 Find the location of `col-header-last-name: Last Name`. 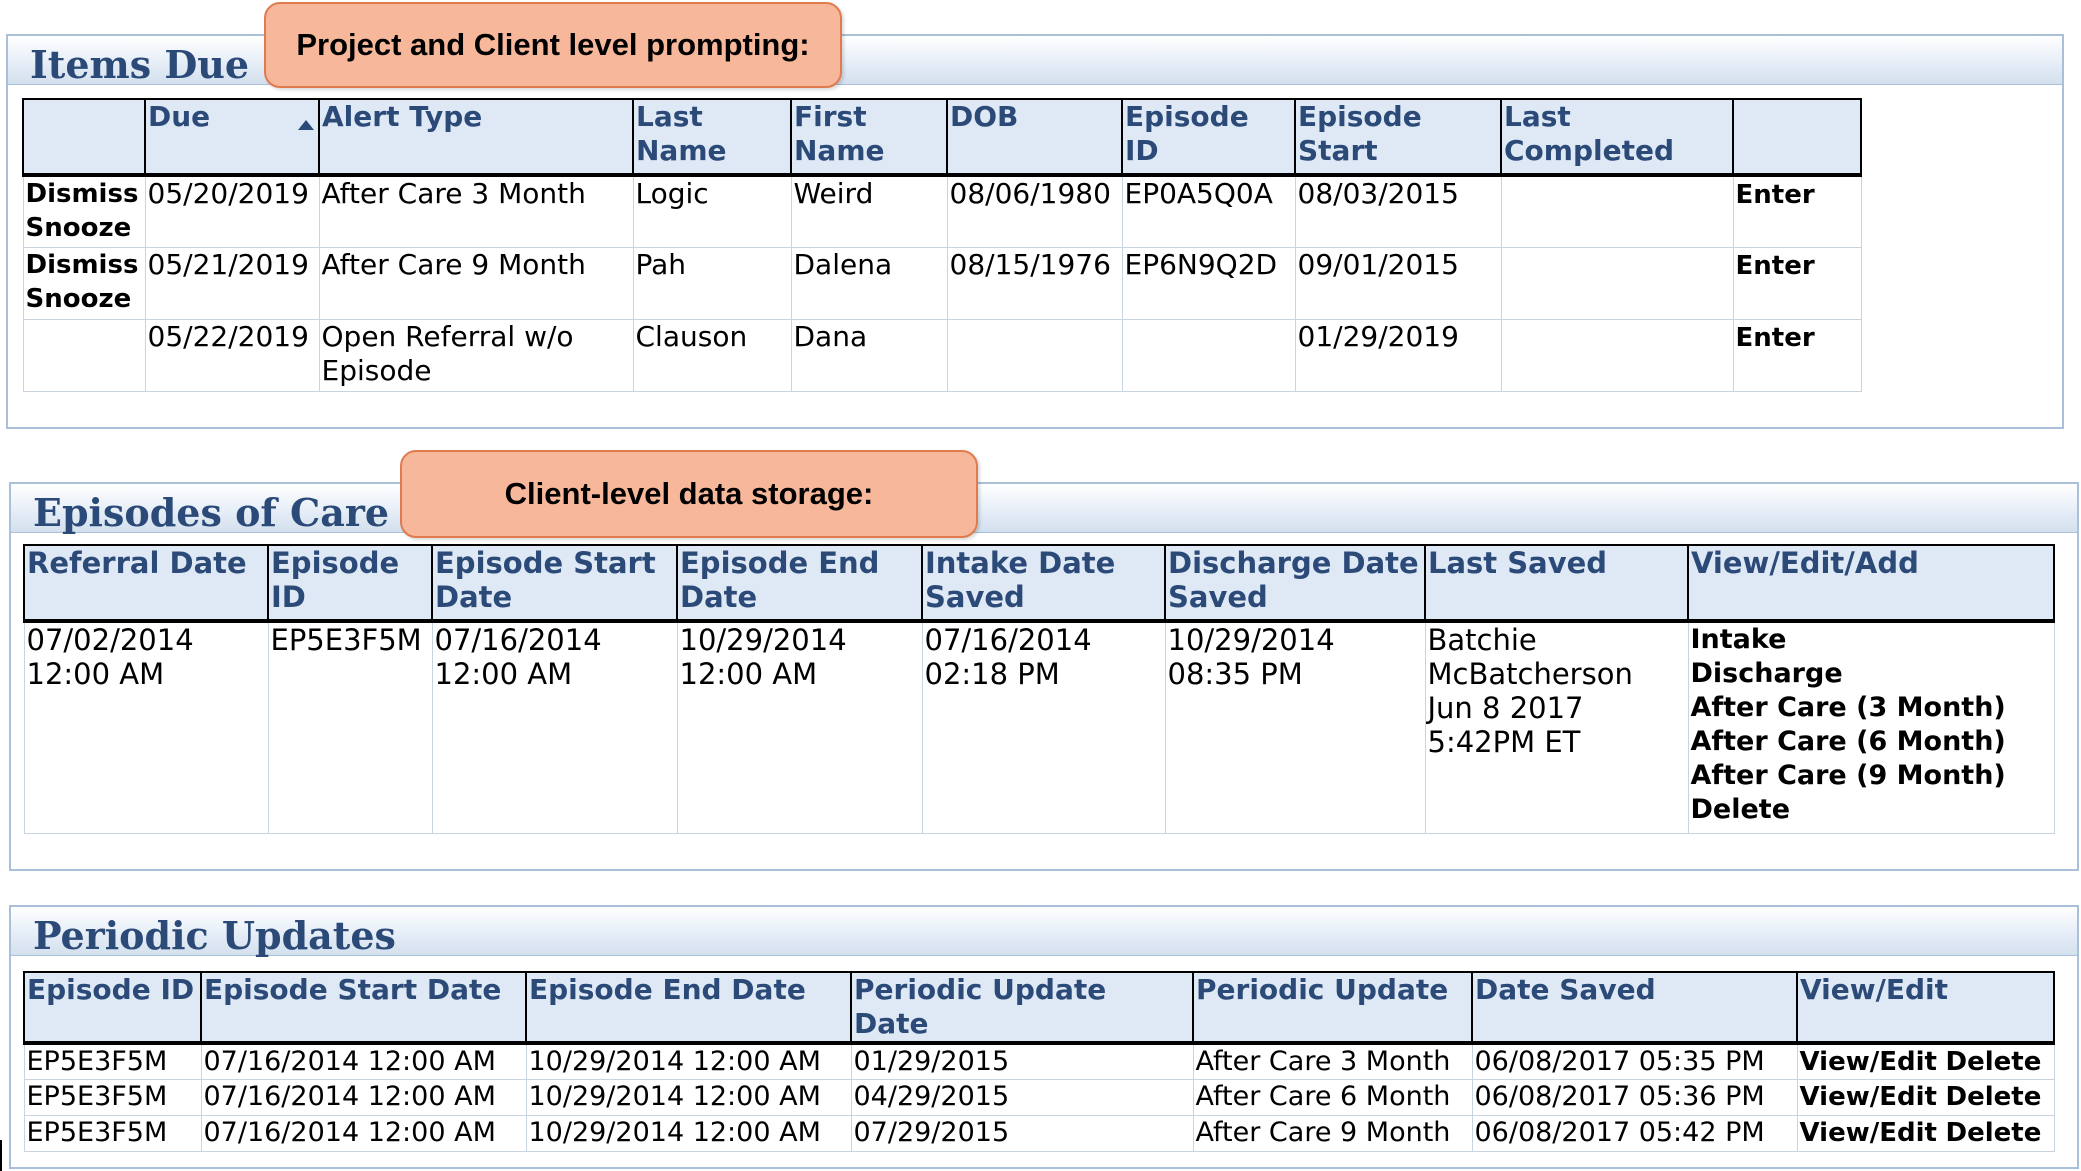

col-header-last-name: Last Name is located at coordinates (712, 137).